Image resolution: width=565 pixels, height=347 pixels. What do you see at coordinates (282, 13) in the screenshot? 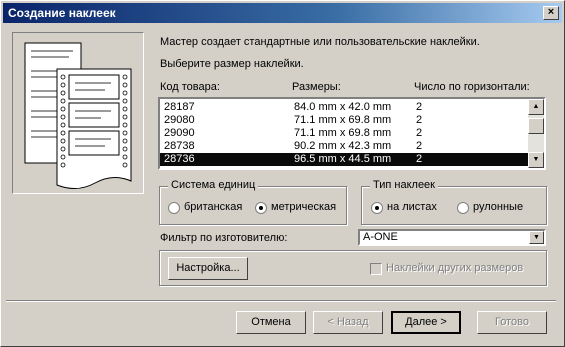
I see `title-bar: Создание наклеек ×` at bounding box center [282, 13].